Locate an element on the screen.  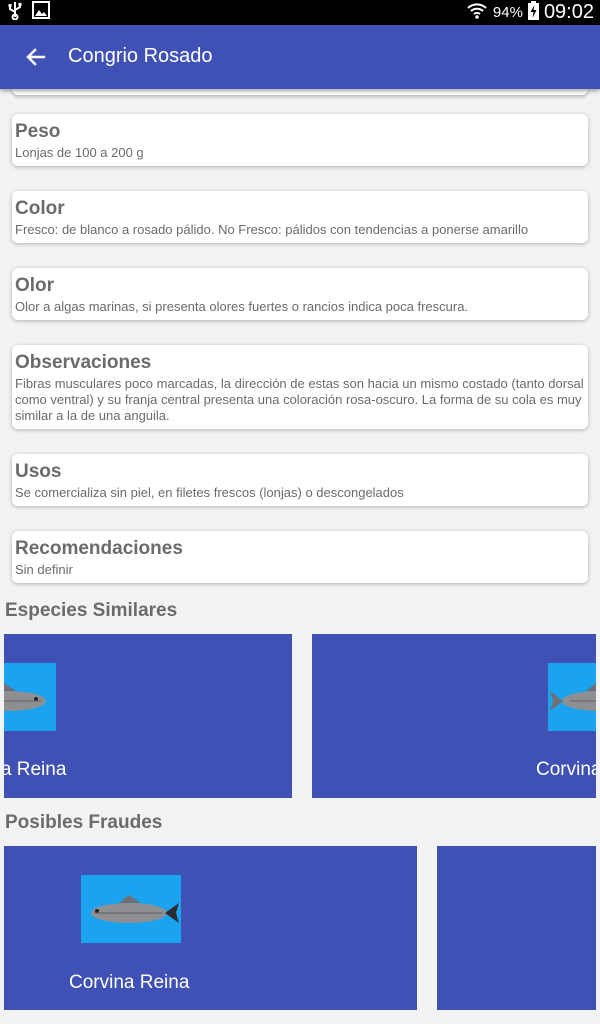
card-title: Recomendaciones is located at coordinates (99, 548).